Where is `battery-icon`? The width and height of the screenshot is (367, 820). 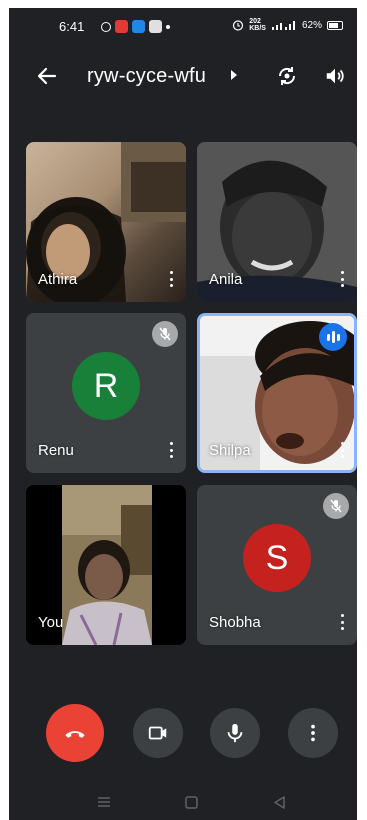
battery-icon is located at coordinates (335, 25).